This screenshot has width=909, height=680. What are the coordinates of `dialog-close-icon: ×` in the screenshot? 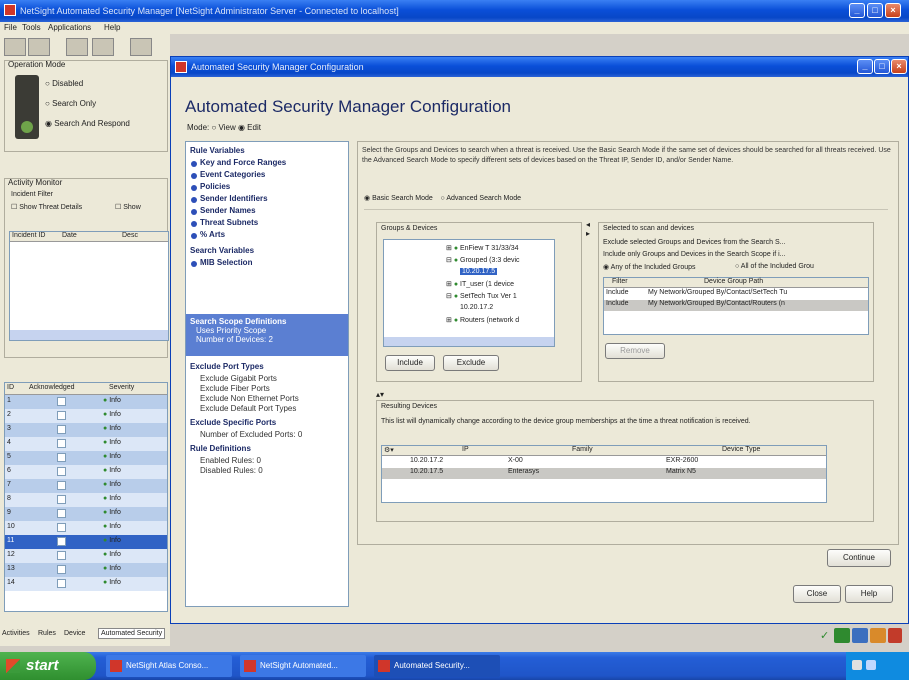 It's located at (899, 66).